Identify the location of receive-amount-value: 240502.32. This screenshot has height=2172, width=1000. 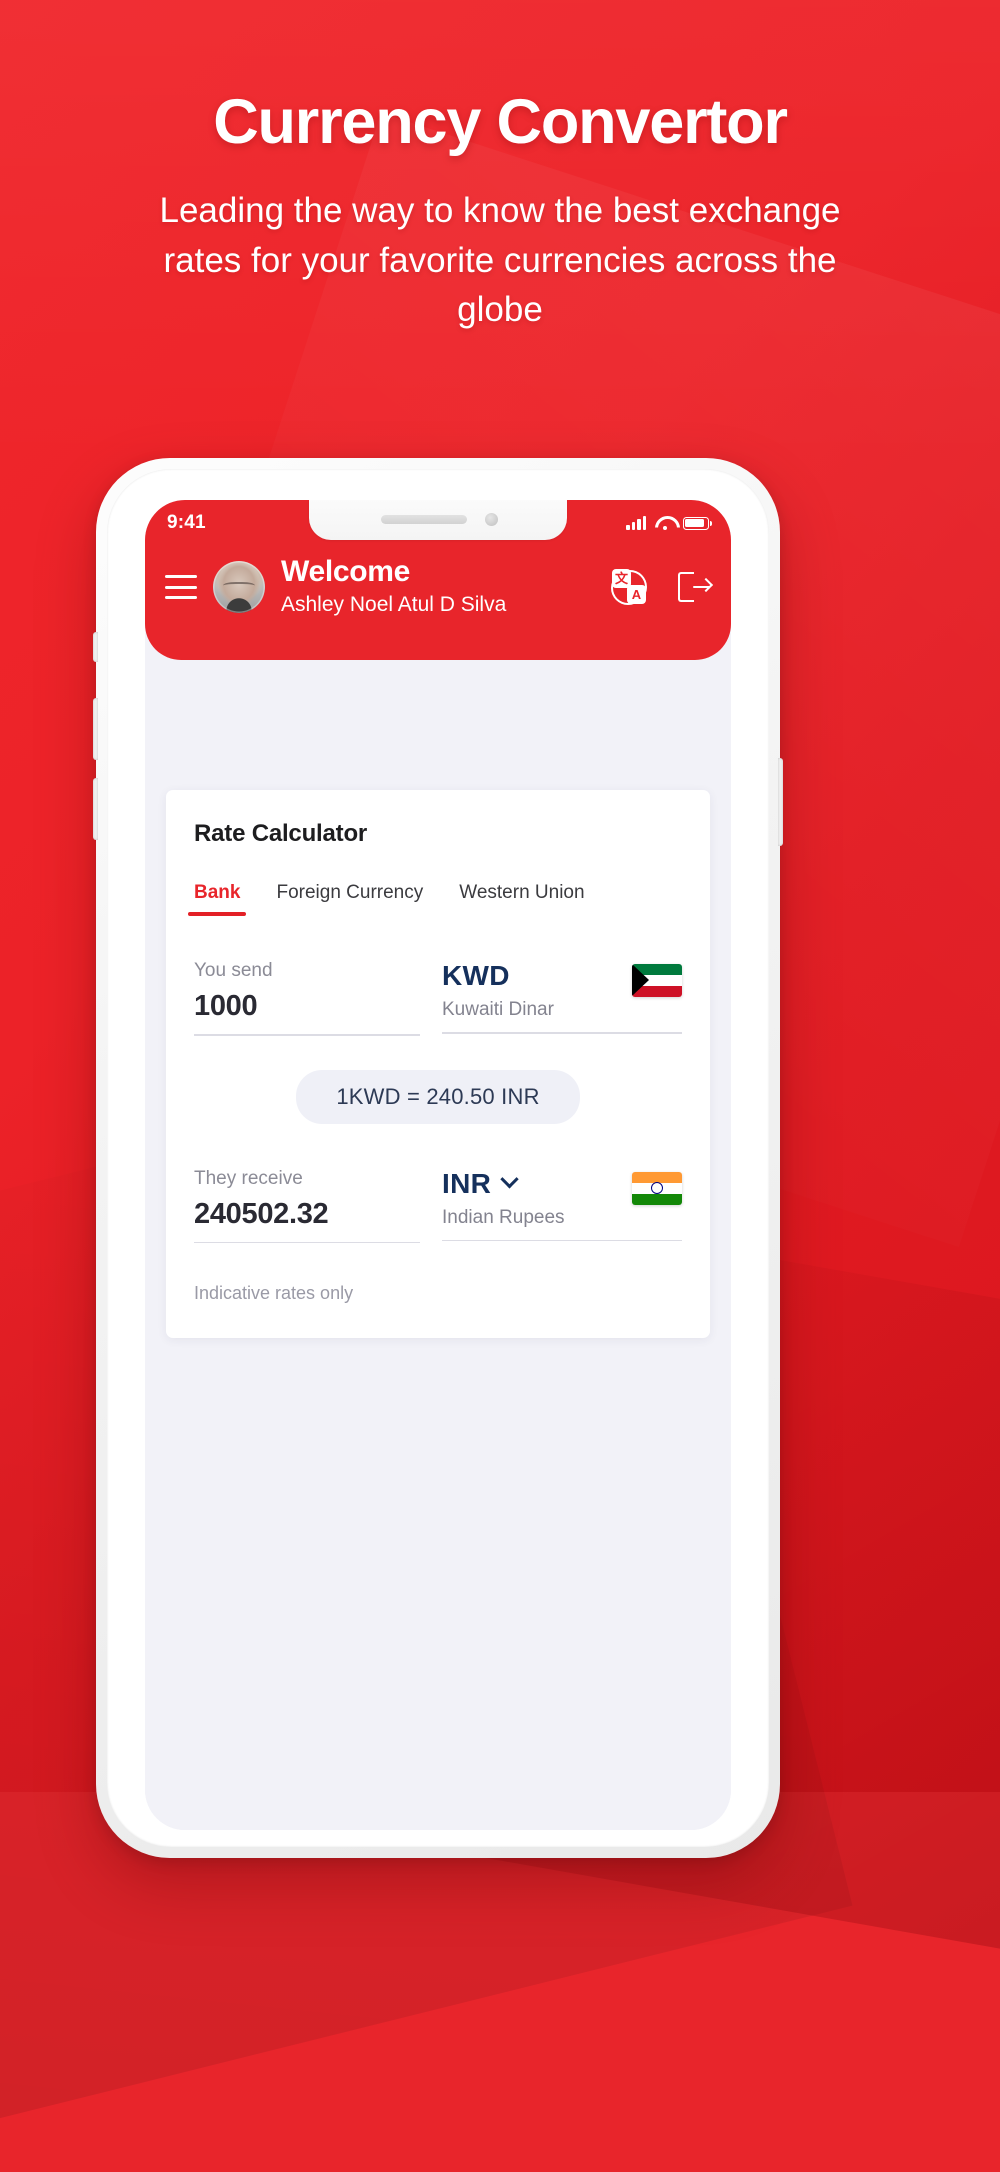
(307, 1214).